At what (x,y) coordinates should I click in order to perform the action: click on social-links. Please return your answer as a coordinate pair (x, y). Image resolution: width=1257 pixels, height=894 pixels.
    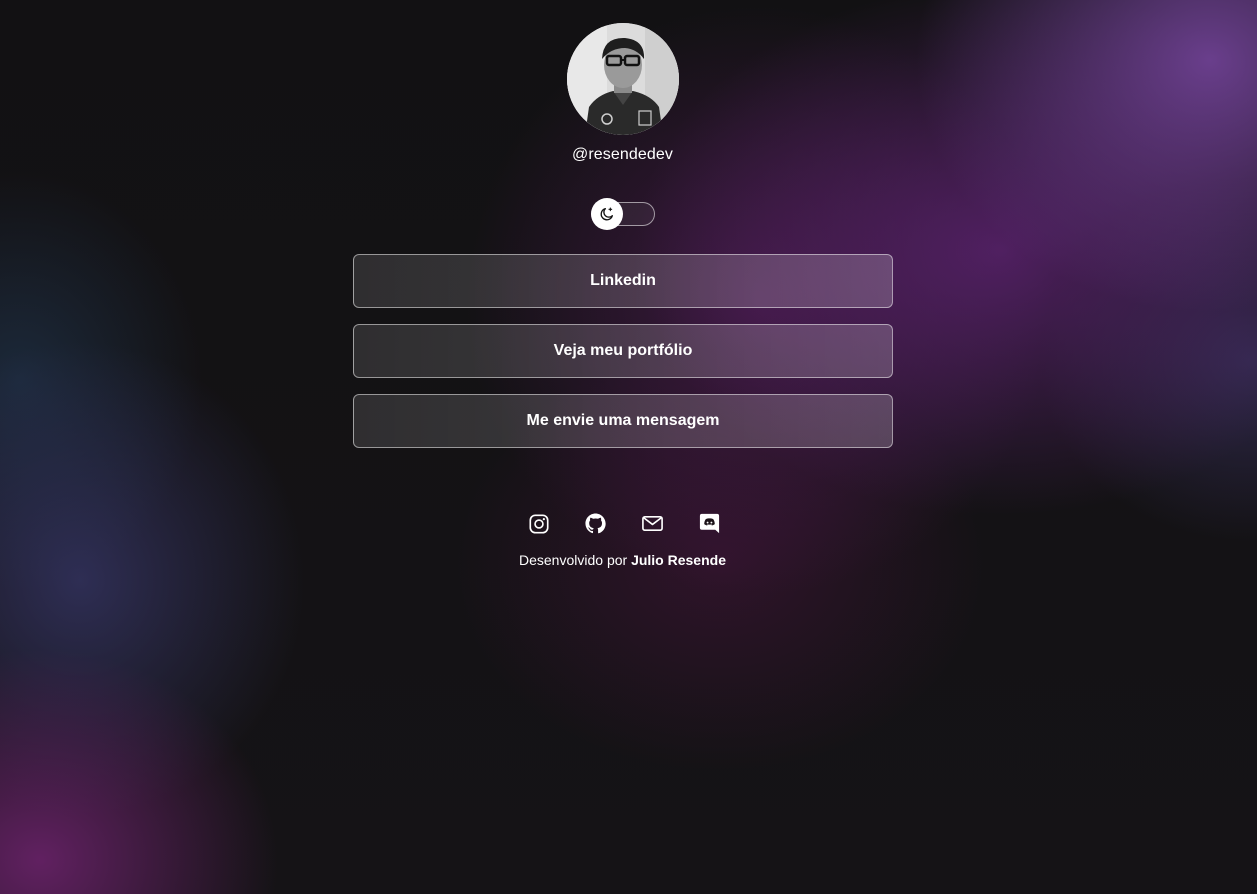
    Looking at the image, I should click on (624, 523).